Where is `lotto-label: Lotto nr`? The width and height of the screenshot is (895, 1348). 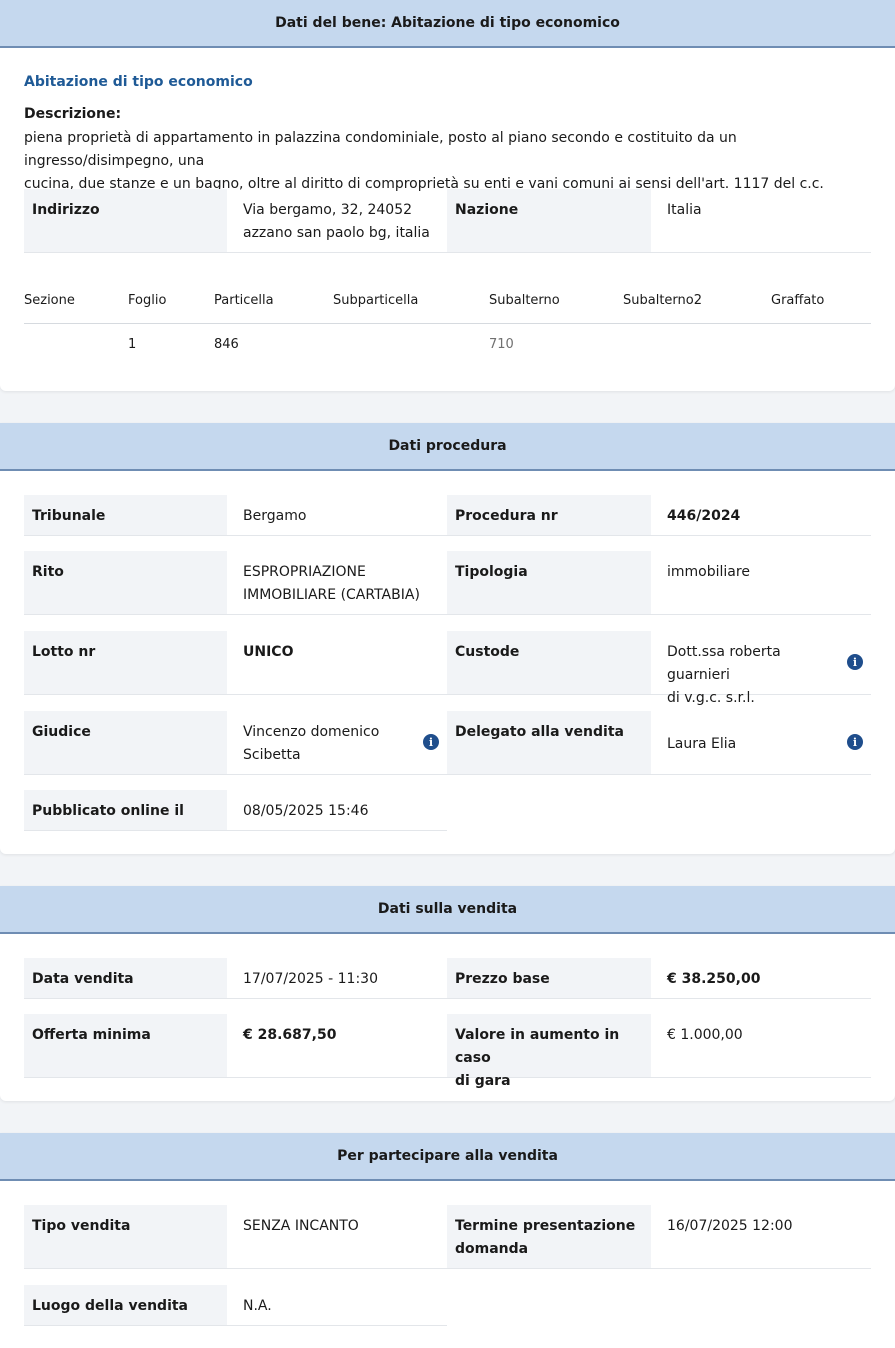
lotto-label: Lotto nr is located at coordinates (125, 662).